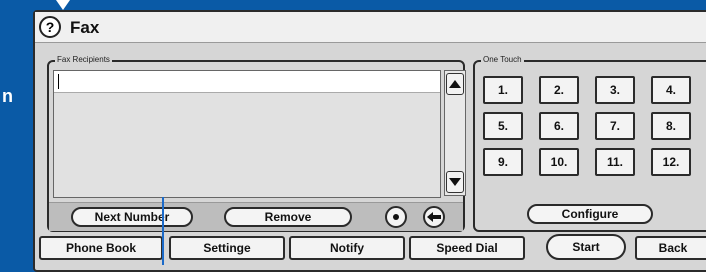 Image resolution: width=706 pixels, height=272 pixels. What do you see at coordinates (559, 162) in the screenshot?
I see `one-touch-key-10: 10.` at bounding box center [559, 162].